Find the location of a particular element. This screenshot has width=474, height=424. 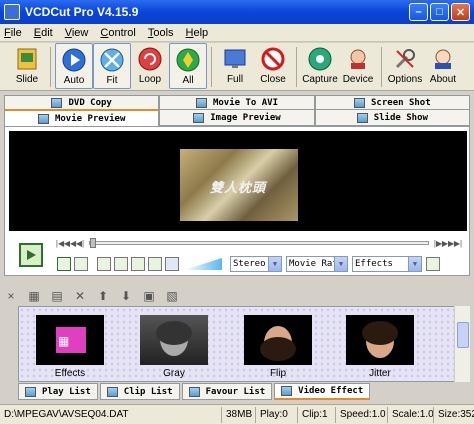

volume-slider is located at coordinates (203, 264).